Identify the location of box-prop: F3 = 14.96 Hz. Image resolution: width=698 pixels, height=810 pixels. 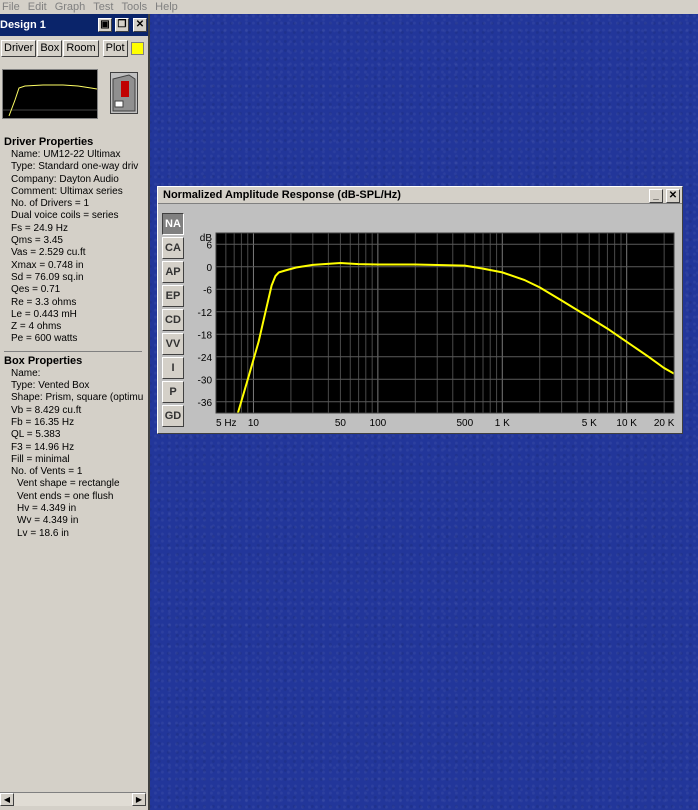
(43, 447).